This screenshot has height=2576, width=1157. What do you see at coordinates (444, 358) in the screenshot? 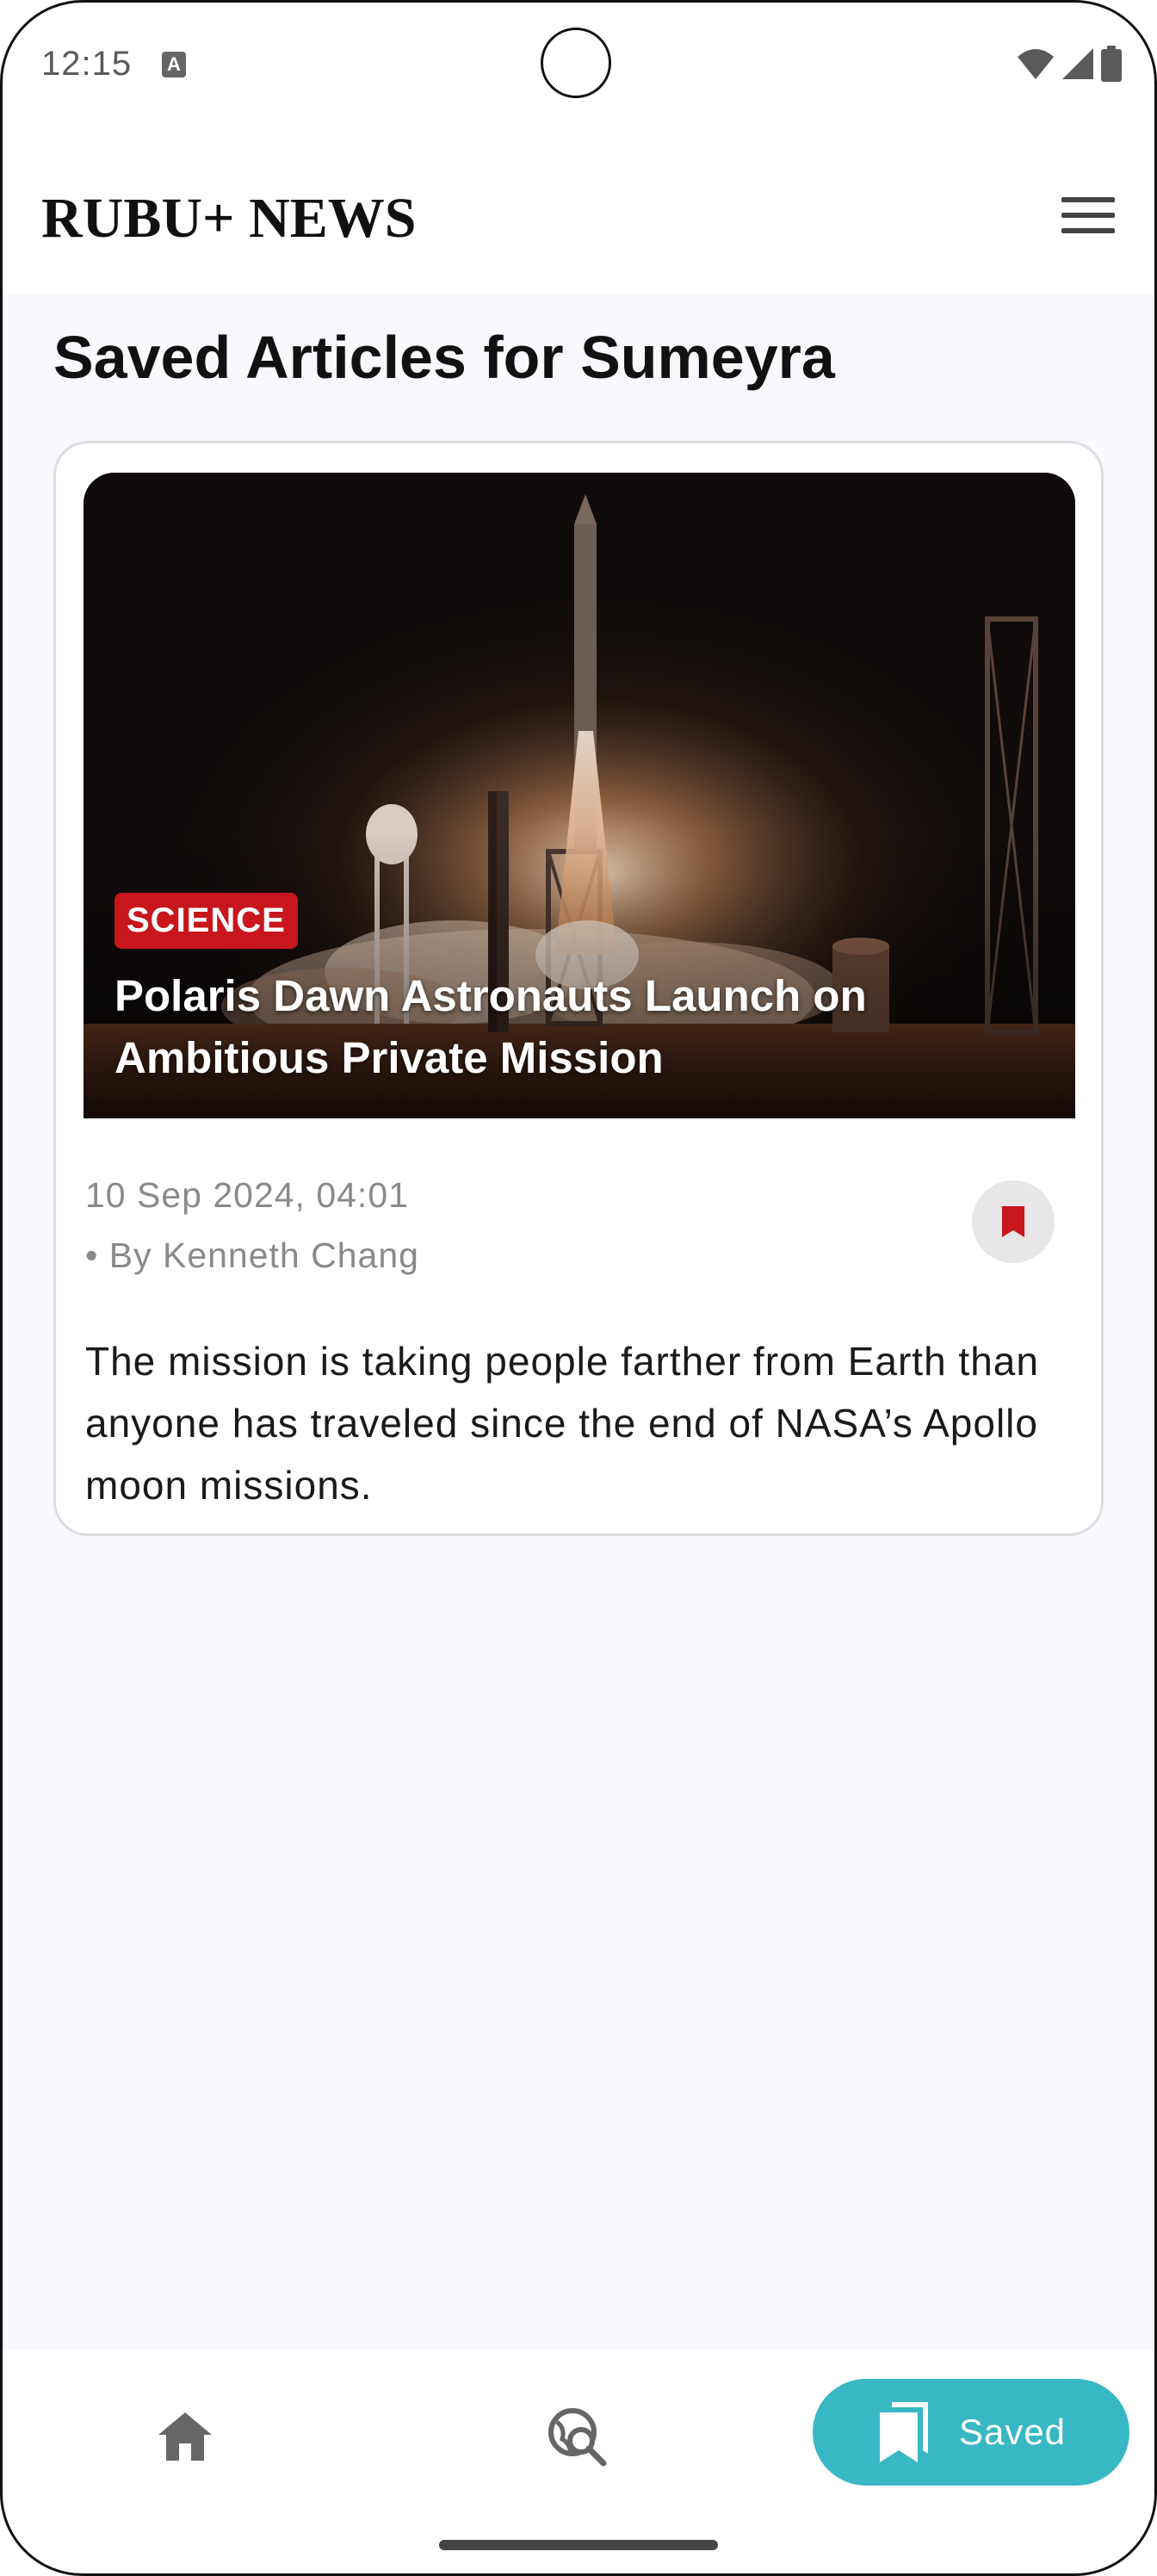
I see `page-title: Saved Articles for Sumeyra` at bounding box center [444, 358].